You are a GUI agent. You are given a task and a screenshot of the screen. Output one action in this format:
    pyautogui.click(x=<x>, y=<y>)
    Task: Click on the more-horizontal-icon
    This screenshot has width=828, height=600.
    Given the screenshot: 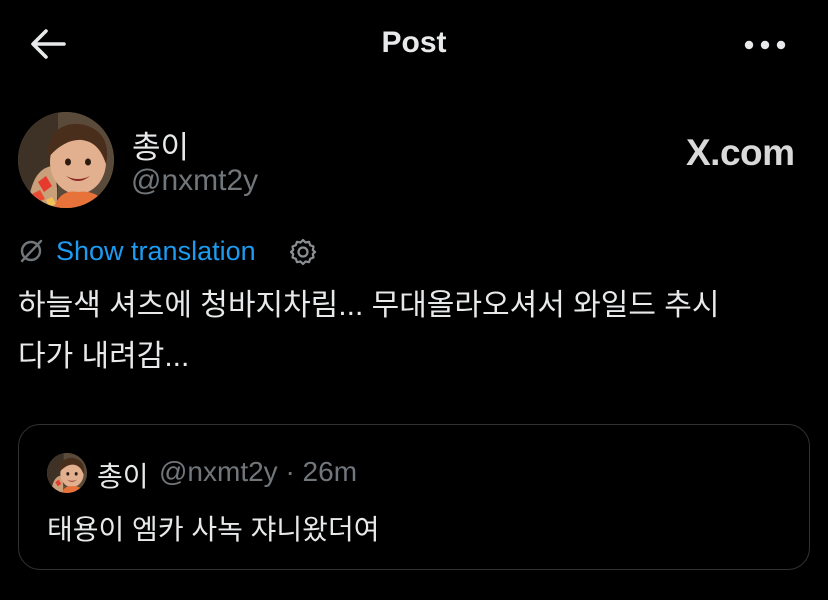 What is the action you would take?
    pyautogui.click(x=765, y=45)
    